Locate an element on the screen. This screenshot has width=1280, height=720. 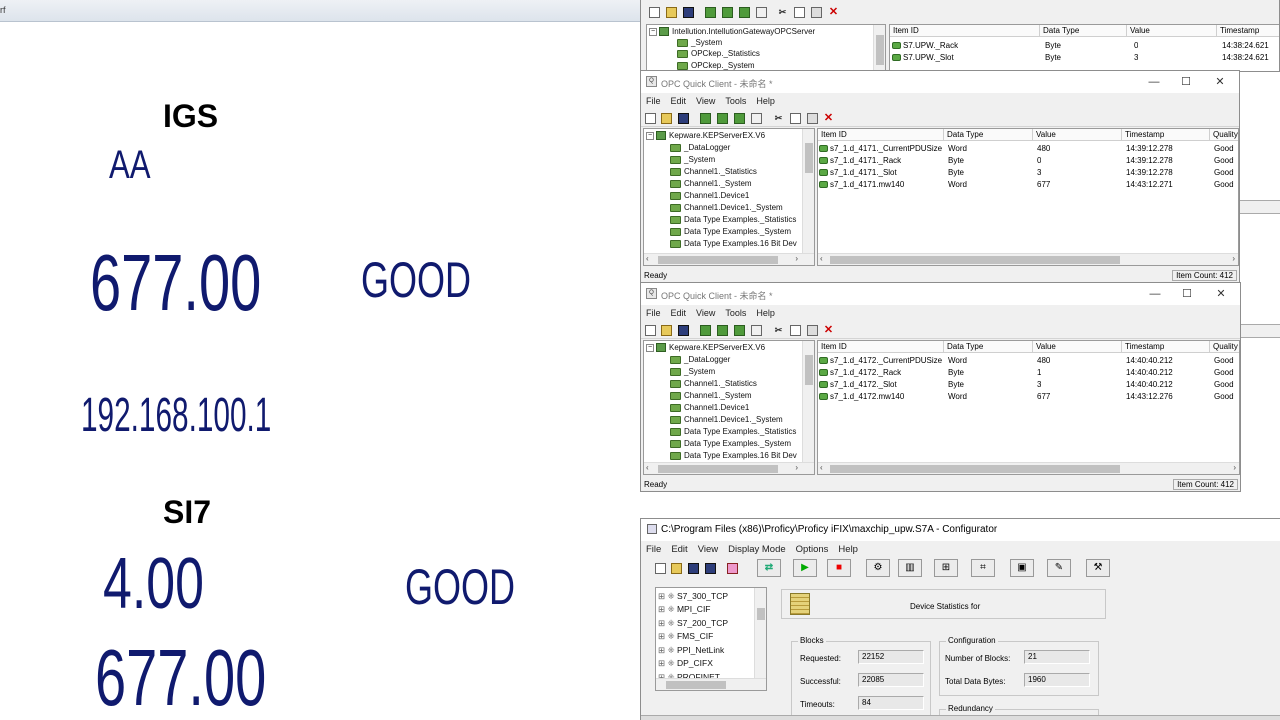
save-as-icon is located at coordinates (710, 568).